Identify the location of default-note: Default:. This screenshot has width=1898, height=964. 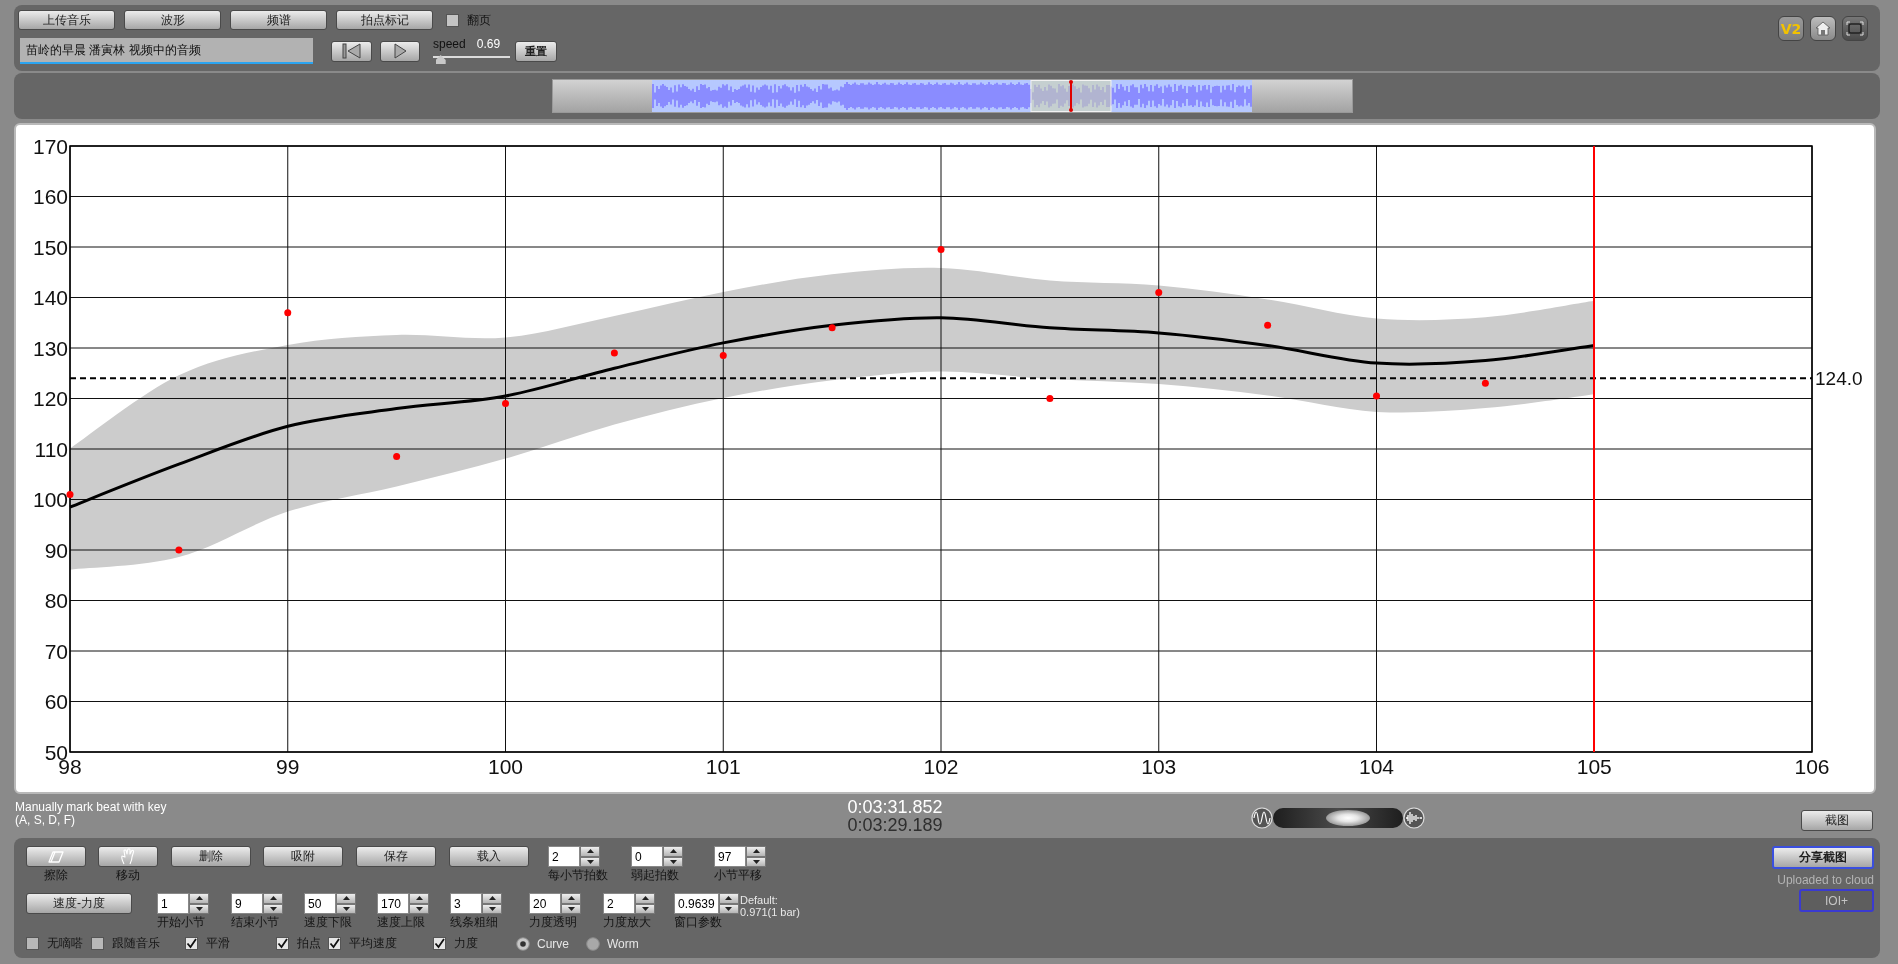
(759, 900).